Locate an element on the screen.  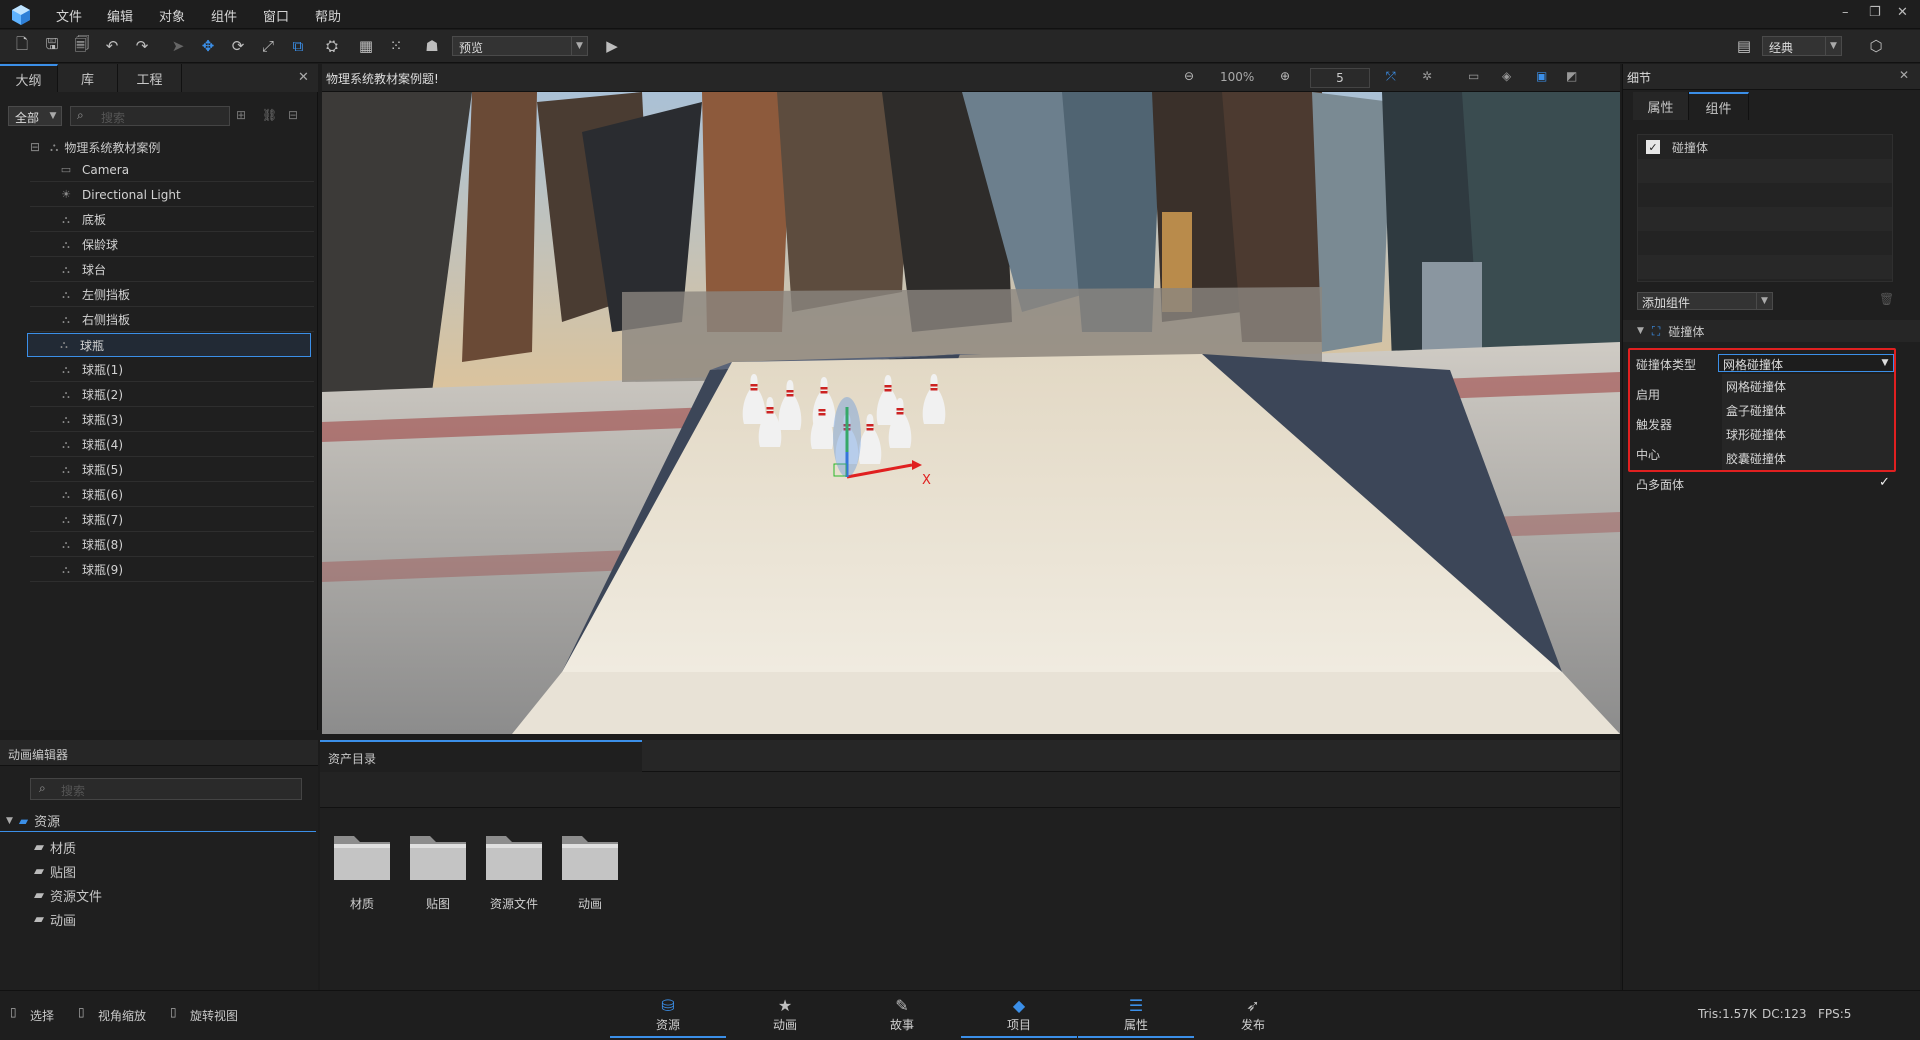
pivot-icon: ⛭ is located at coordinates (332, 46).